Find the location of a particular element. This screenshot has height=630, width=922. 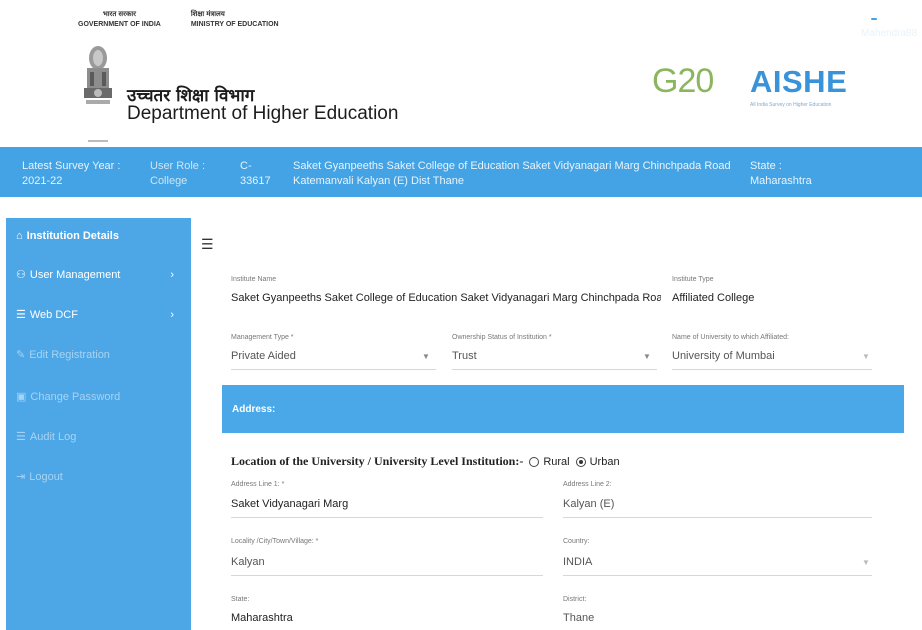

ministry-english: MINISTRY OF EDUCATION is located at coordinates (234, 24).